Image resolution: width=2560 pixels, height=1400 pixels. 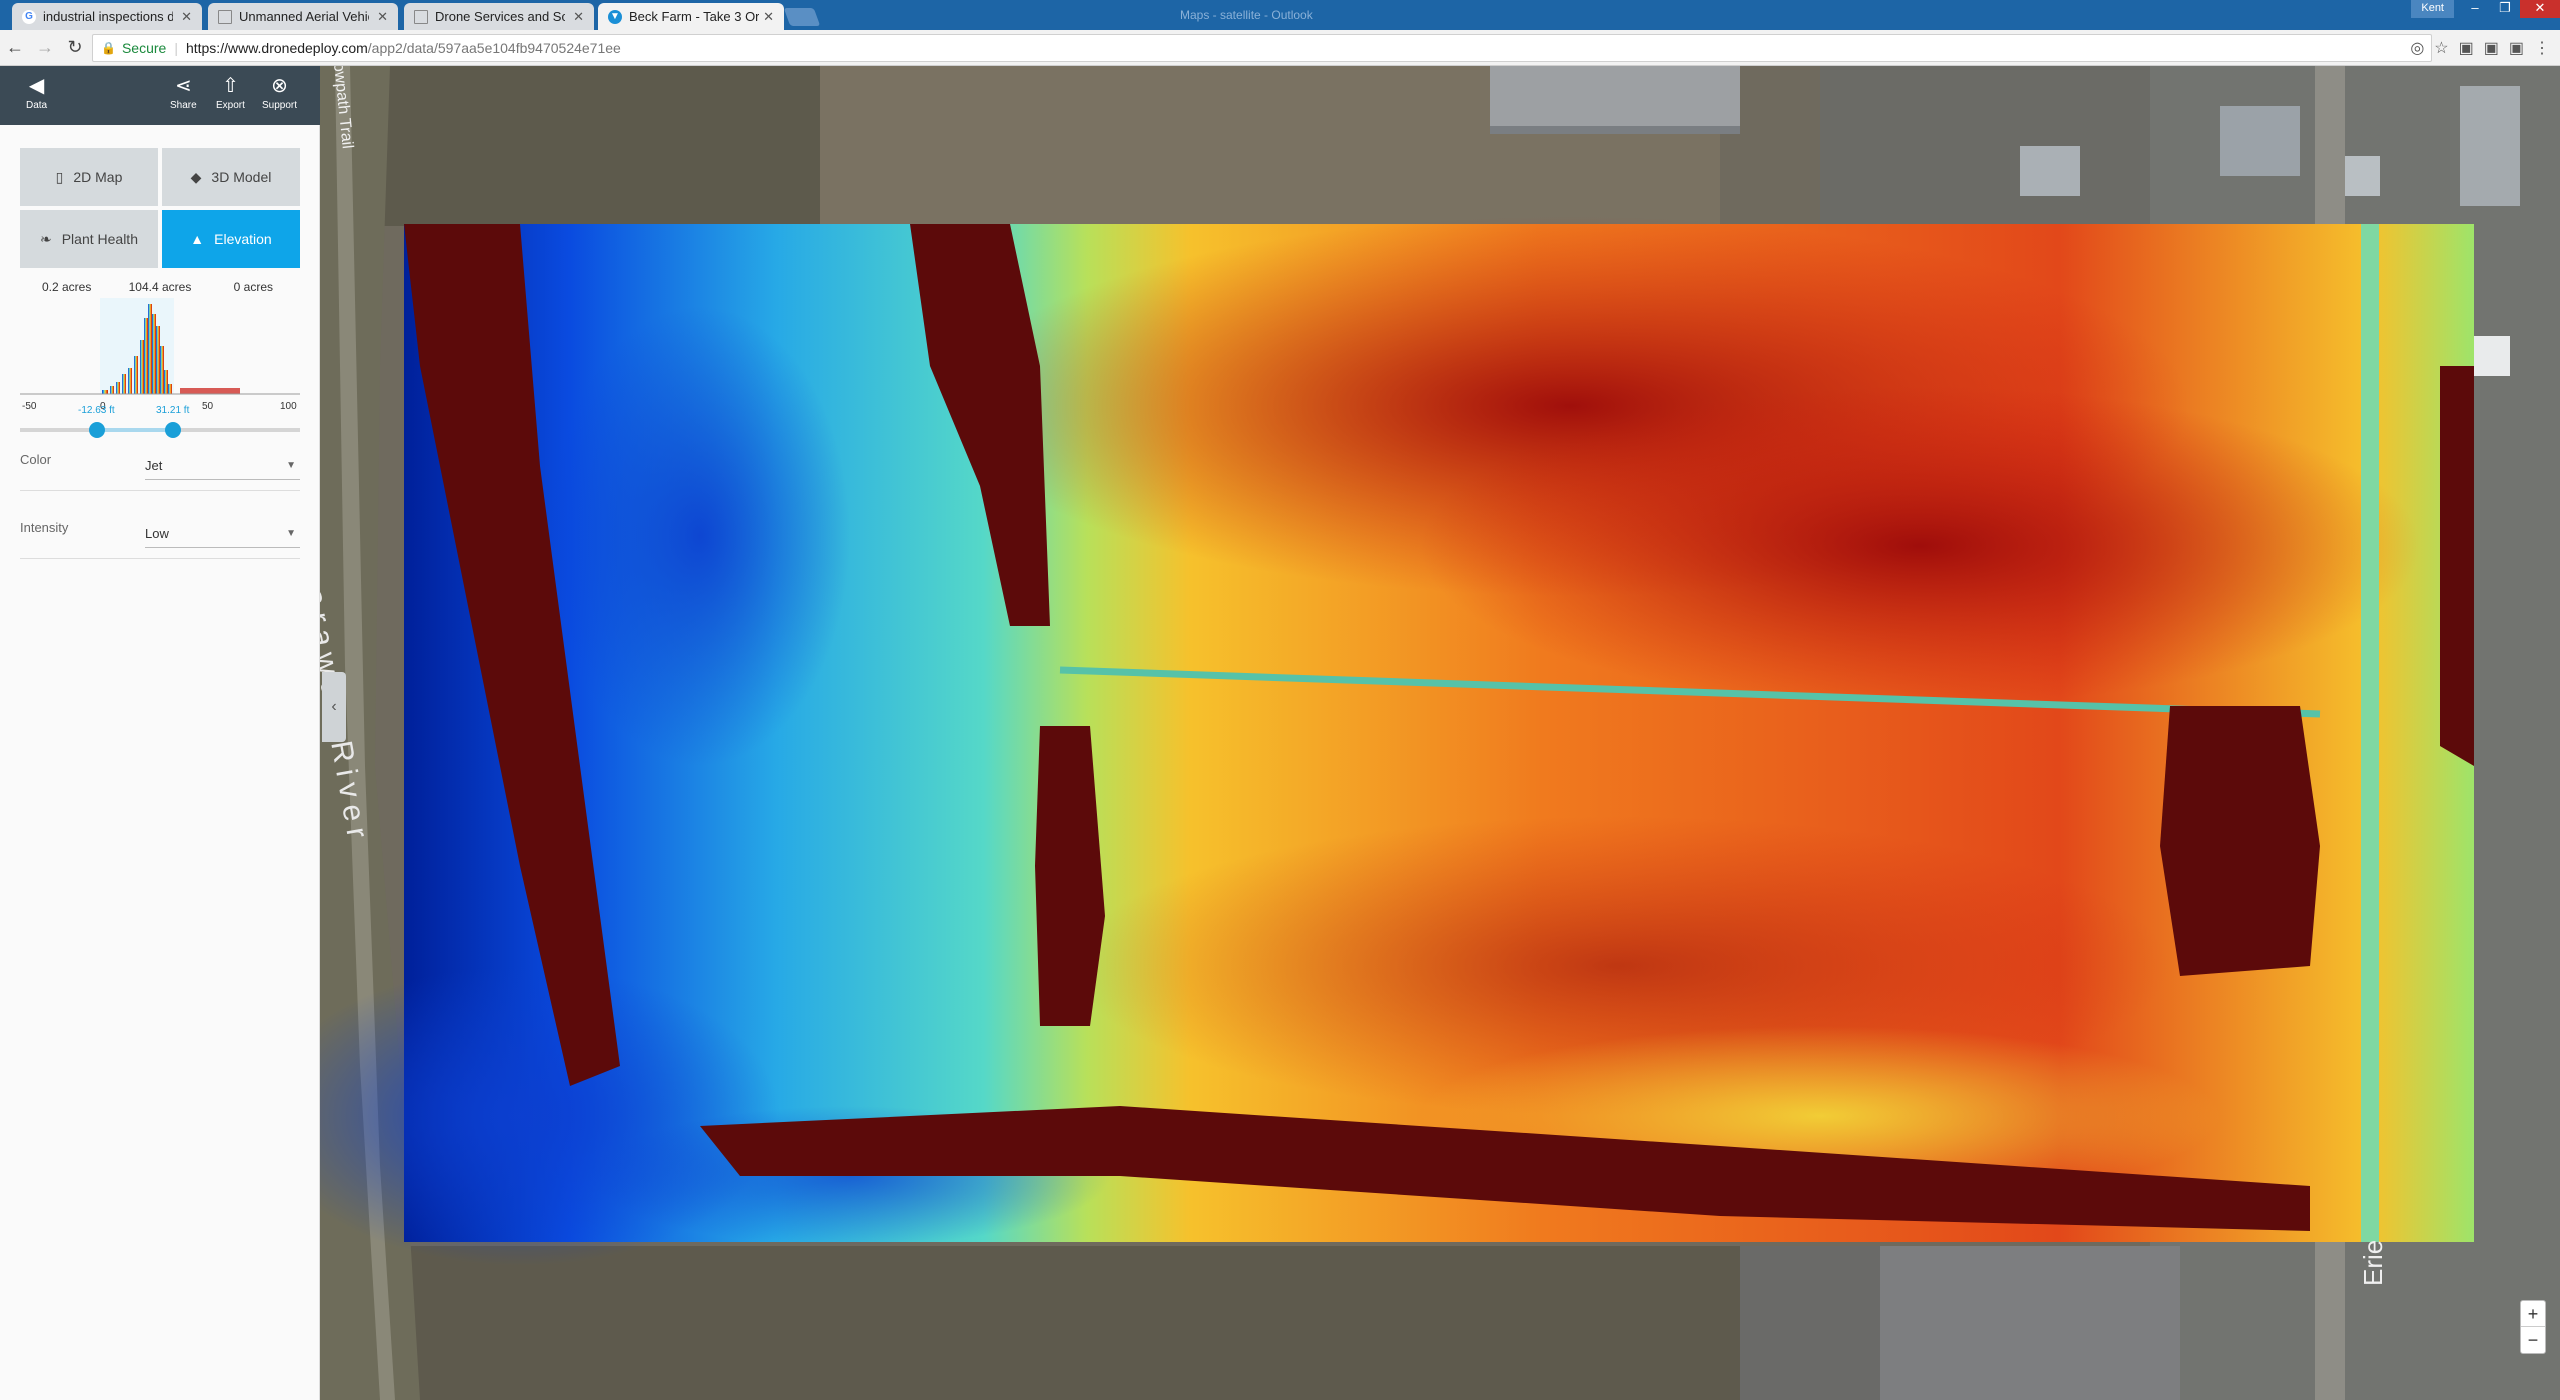 I want to click on back-to-data-button: ◀ Data, so click(x=36, y=93).